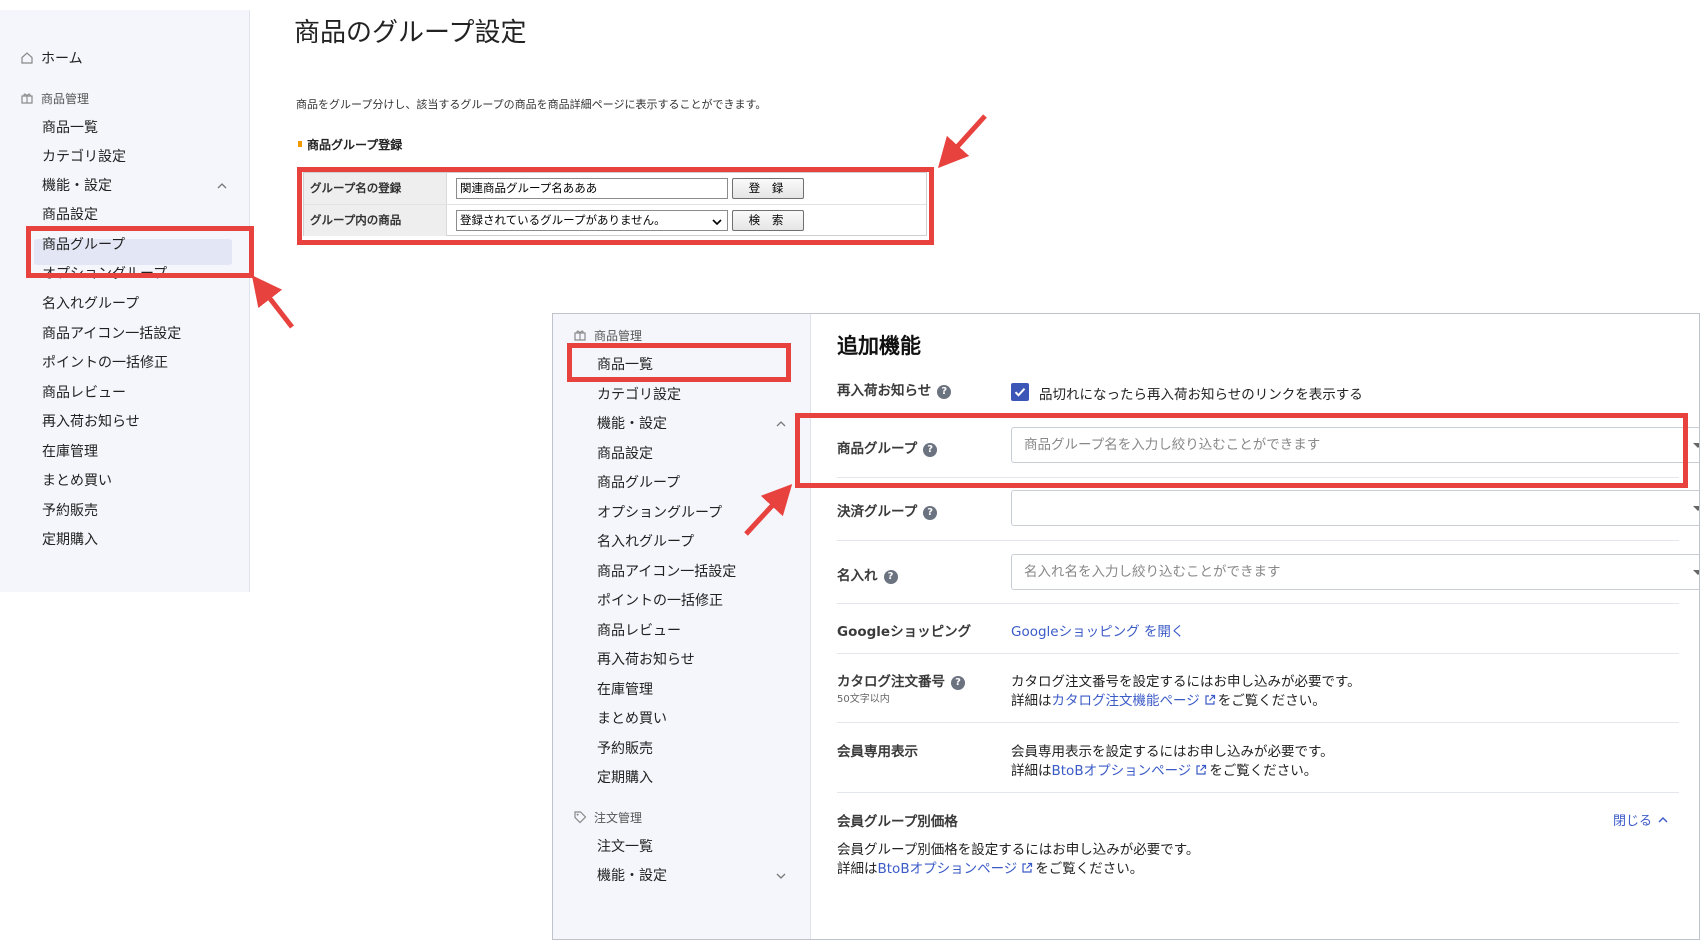 The width and height of the screenshot is (1700, 940). I want to click on group-name-input: 関連商品グループ名あああ, so click(592, 188).